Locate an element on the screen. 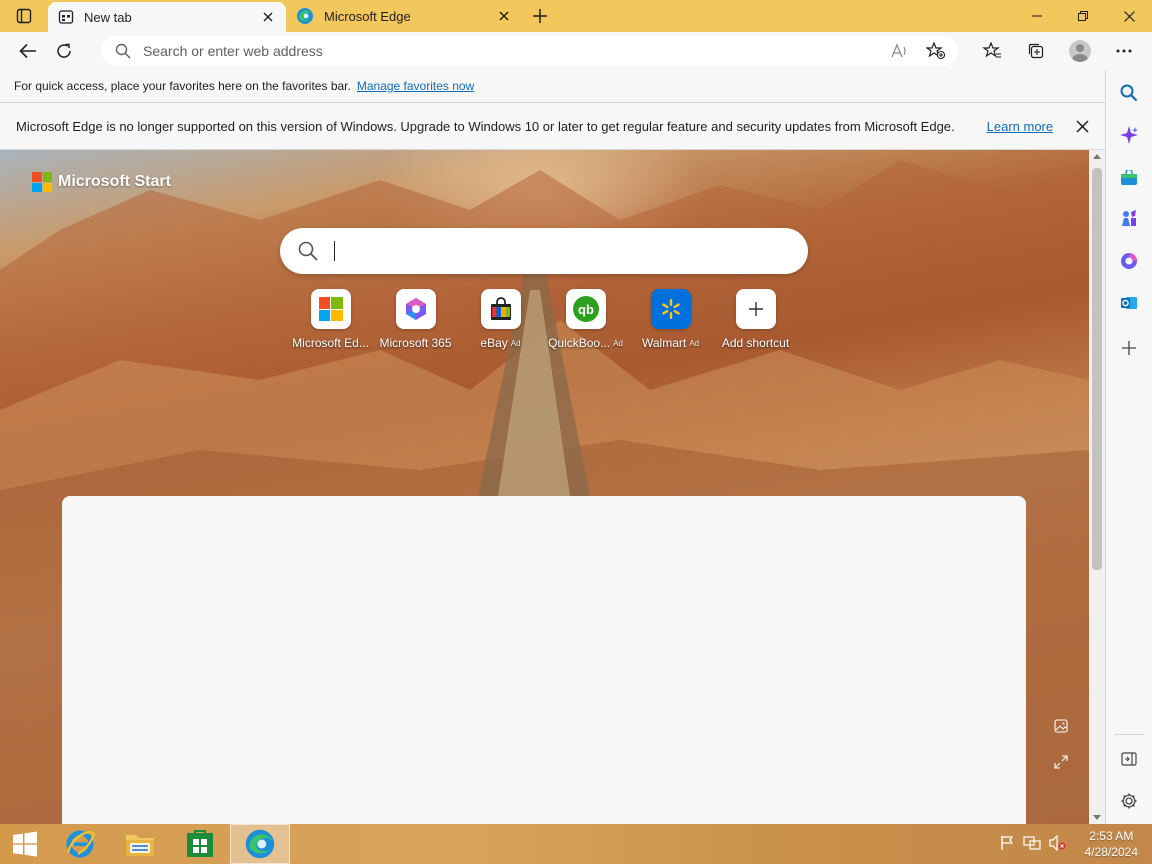 The width and height of the screenshot is (1152, 864). taskbar-microsoft-edge is located at coordinates (260, 844).